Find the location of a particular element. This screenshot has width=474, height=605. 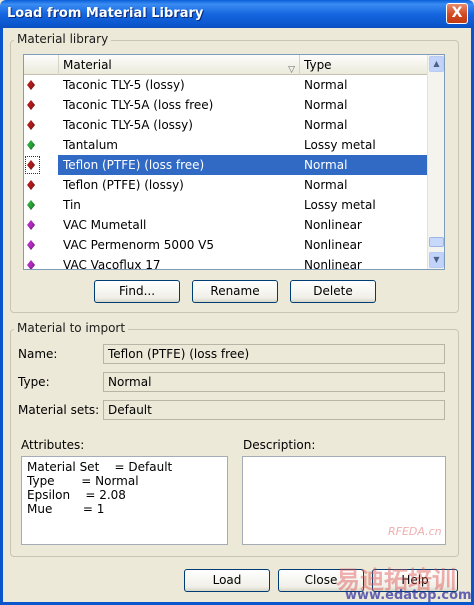

table-row: Taconic TLY-5A (loss free) Normal is located at coordinates (226, 105).